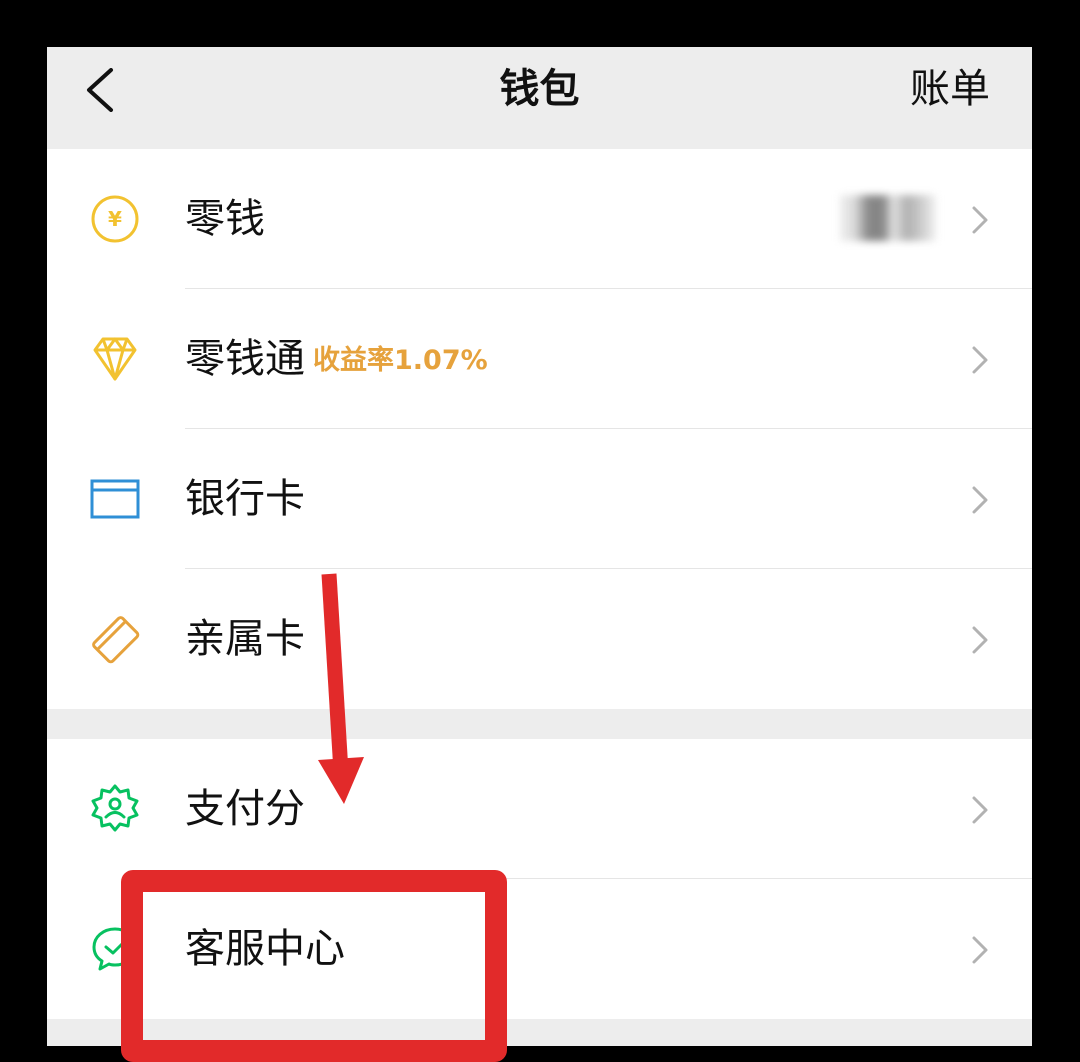 The width and height of the screenshot is (1080, 1062). I want to click on menu-item-bank-card: 银行卡, so click(539, 499).